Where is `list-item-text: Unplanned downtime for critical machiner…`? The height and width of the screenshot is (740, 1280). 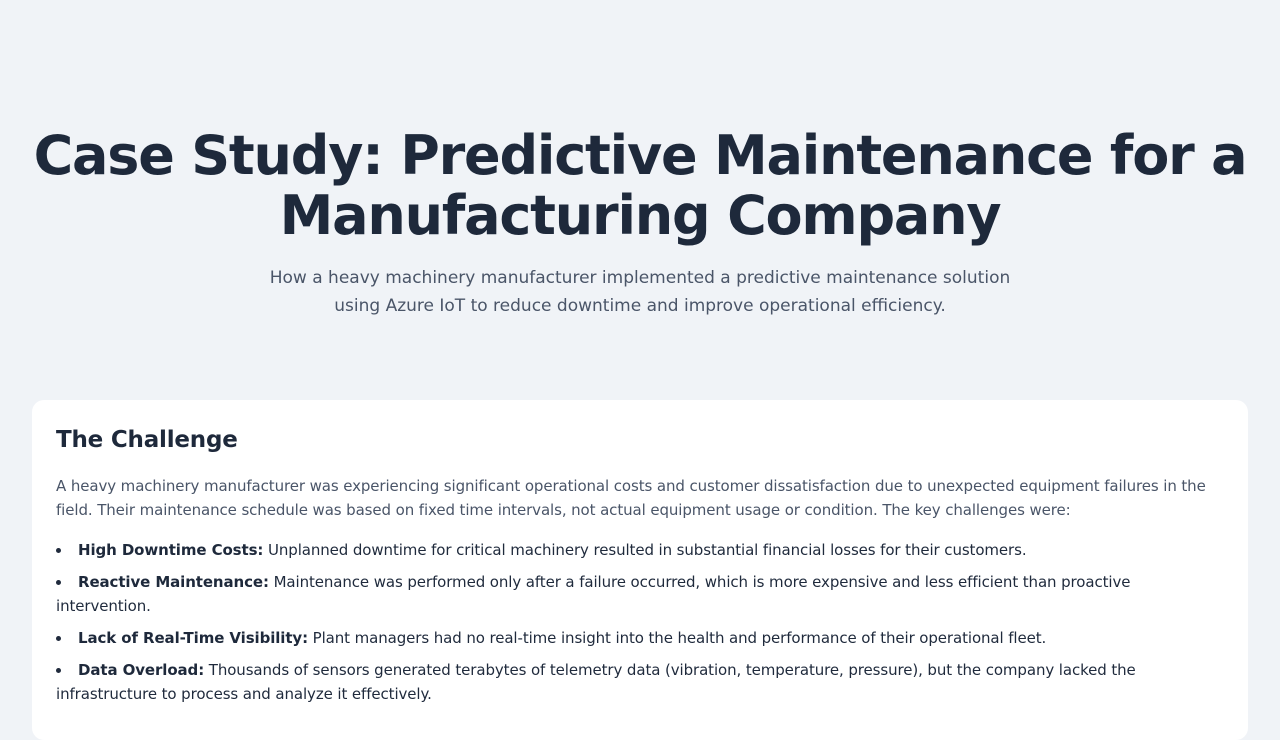 list-item-text: Unplanned downtime for critical machiner… is located at coordinates (647, 550).